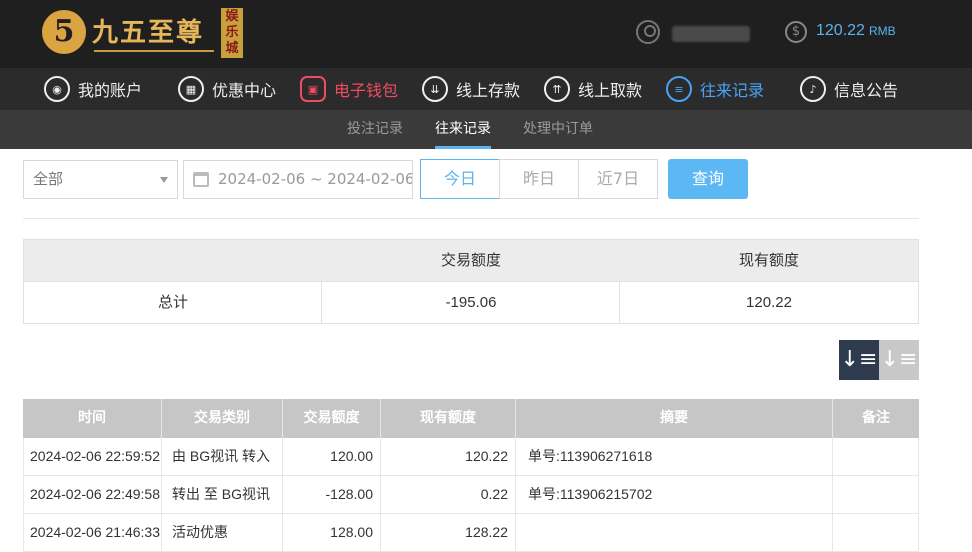 Image resolution: width=972 pixels, height=552 pixels. I want to click on cell-time: 2024-02-06 21:46:33, so click(95, 532).